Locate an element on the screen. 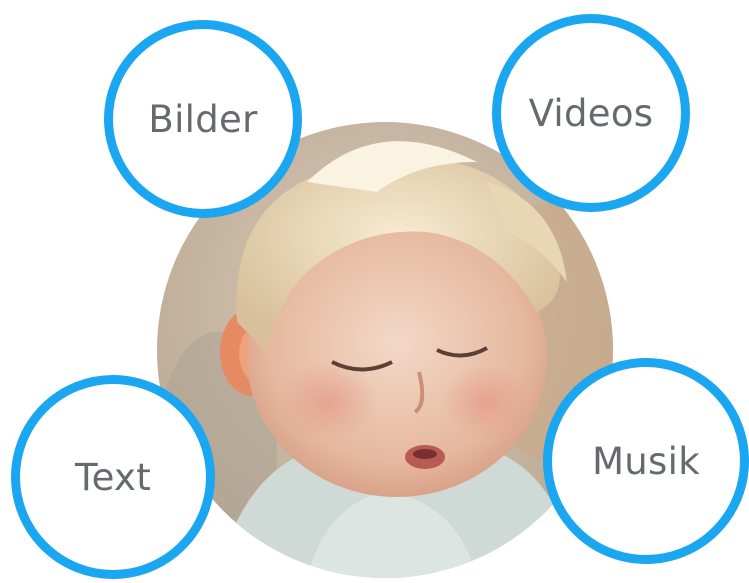 The height and width of the screenshot is (583, 749). bilder-button: Bilder is located at coordinates (203, 119).